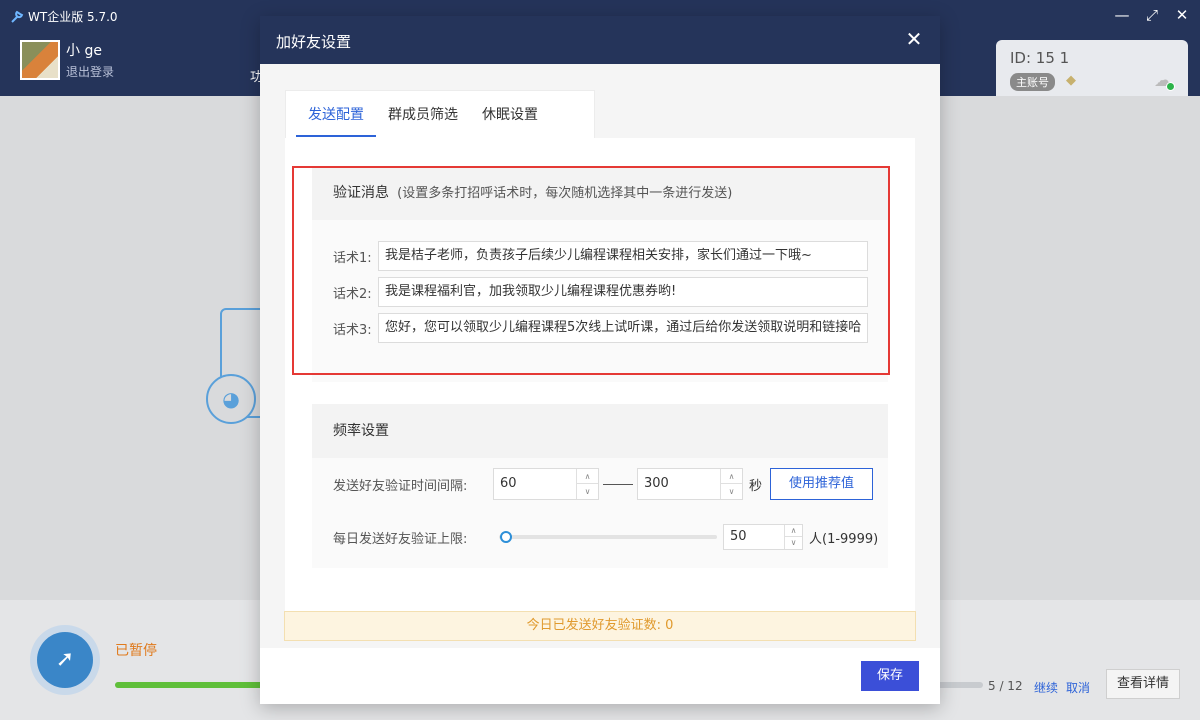 The height and width of the screenshot is (720, 1200). What do you see at coordinates (890, 676) in the screenshot?
I see `save-button: 保存` at bounding box center [890, 676].